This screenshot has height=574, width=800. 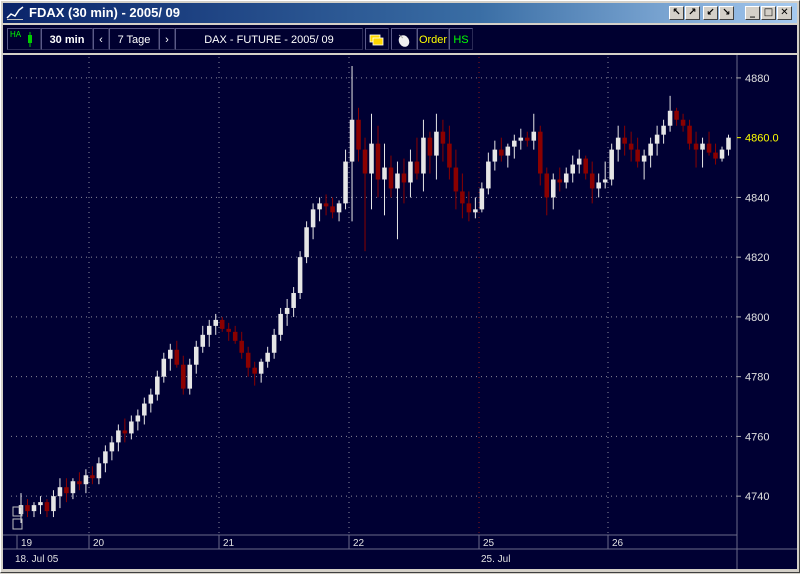 I want to click on day-tick-label: 20, so click(x=99, y=543).